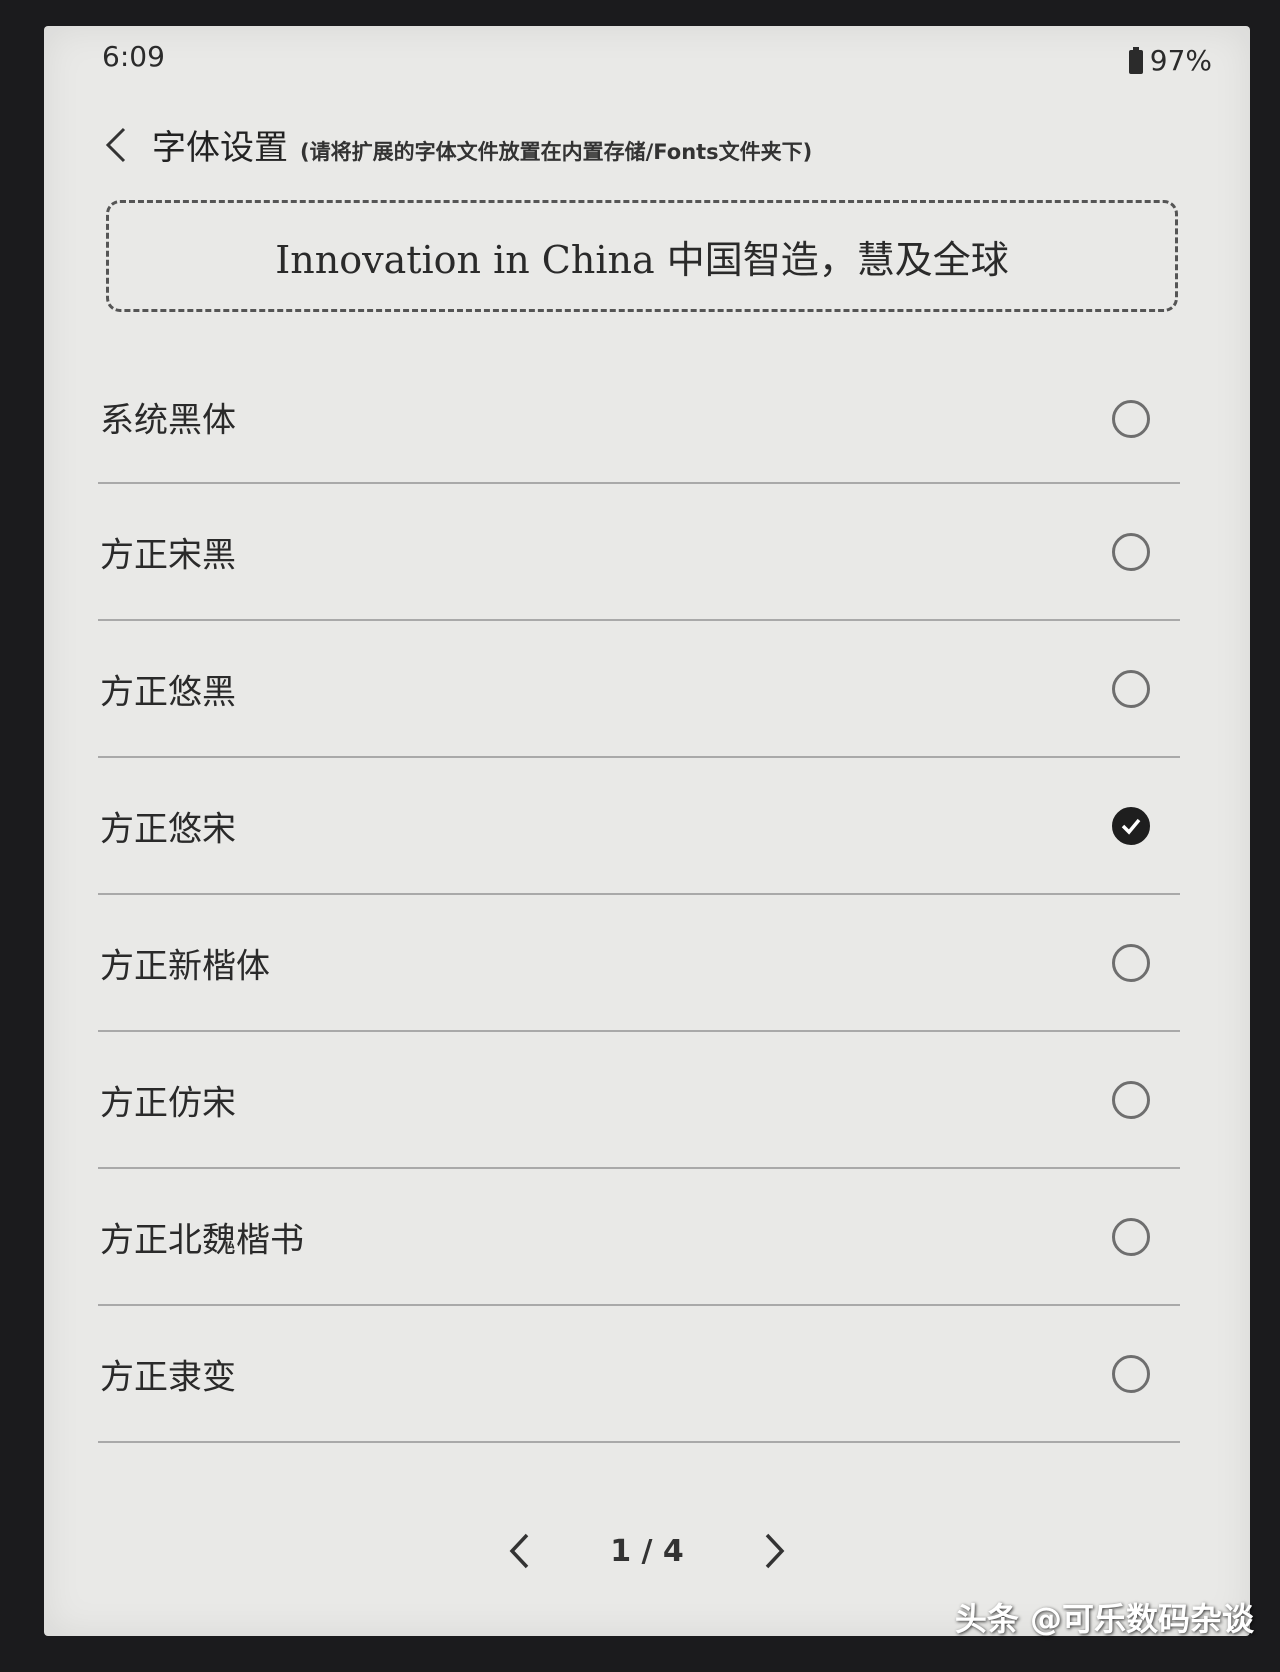  What do you see at coordinates (639, 1100) in the screenshot?
I see `font-option-row: 方正仿宋` at bounding box center [639, 1100].